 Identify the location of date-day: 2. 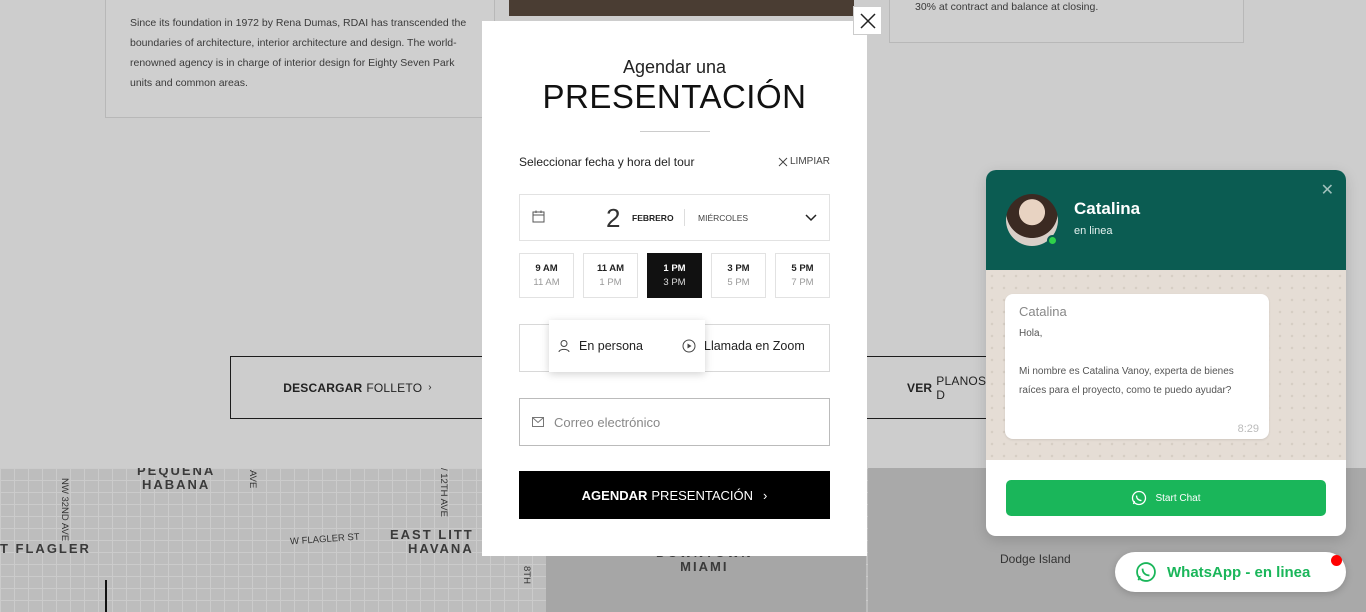
(613, 218).